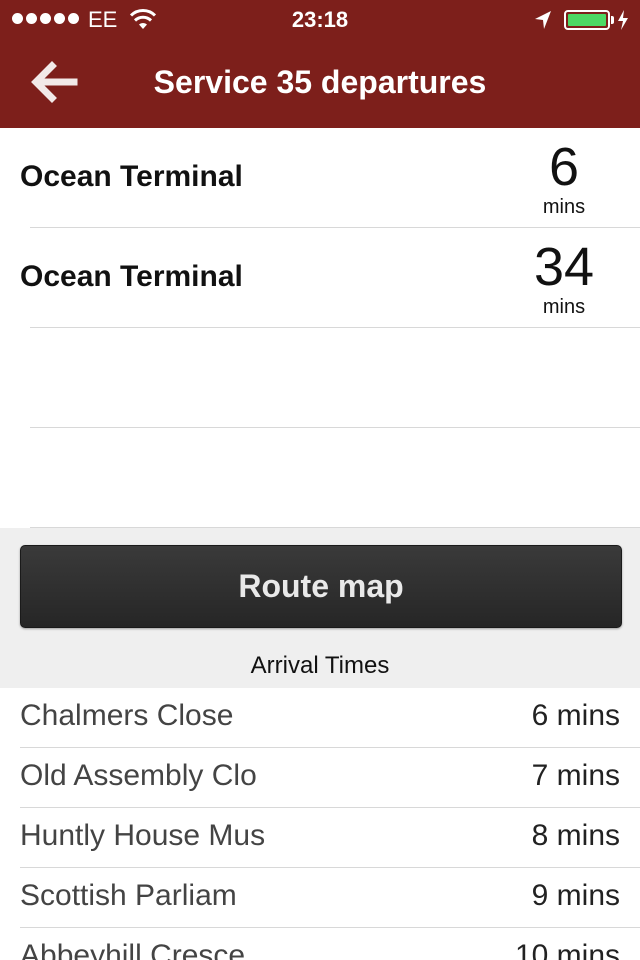  Describe the element at coordinates (127, 715) in the screenshot. I see `arrival-stop-name: Chalmers Close` at that location.